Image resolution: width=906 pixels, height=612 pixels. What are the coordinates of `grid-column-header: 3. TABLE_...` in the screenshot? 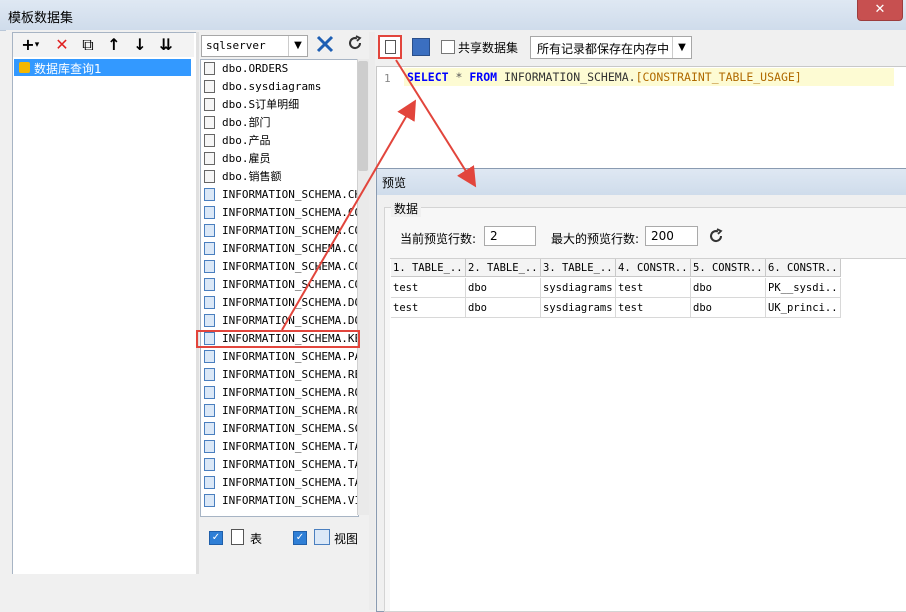 It's located at (578, 268).